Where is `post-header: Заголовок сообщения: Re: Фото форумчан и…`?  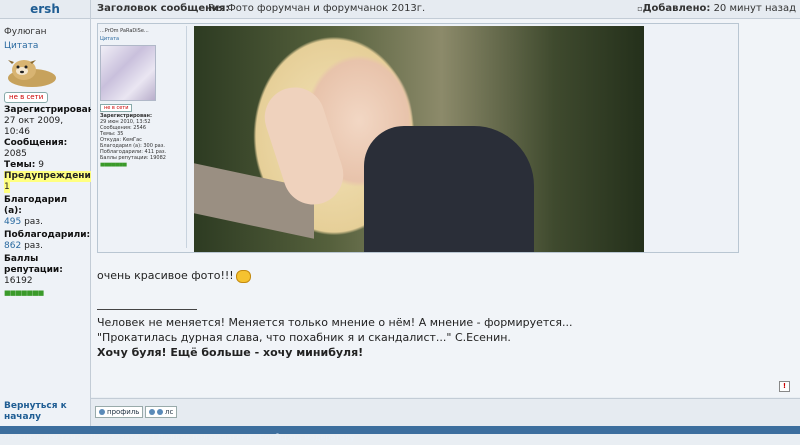 post-header: Заголовок сообщения: Re: Фото форумчан и… is located at coordinates (445, 9).